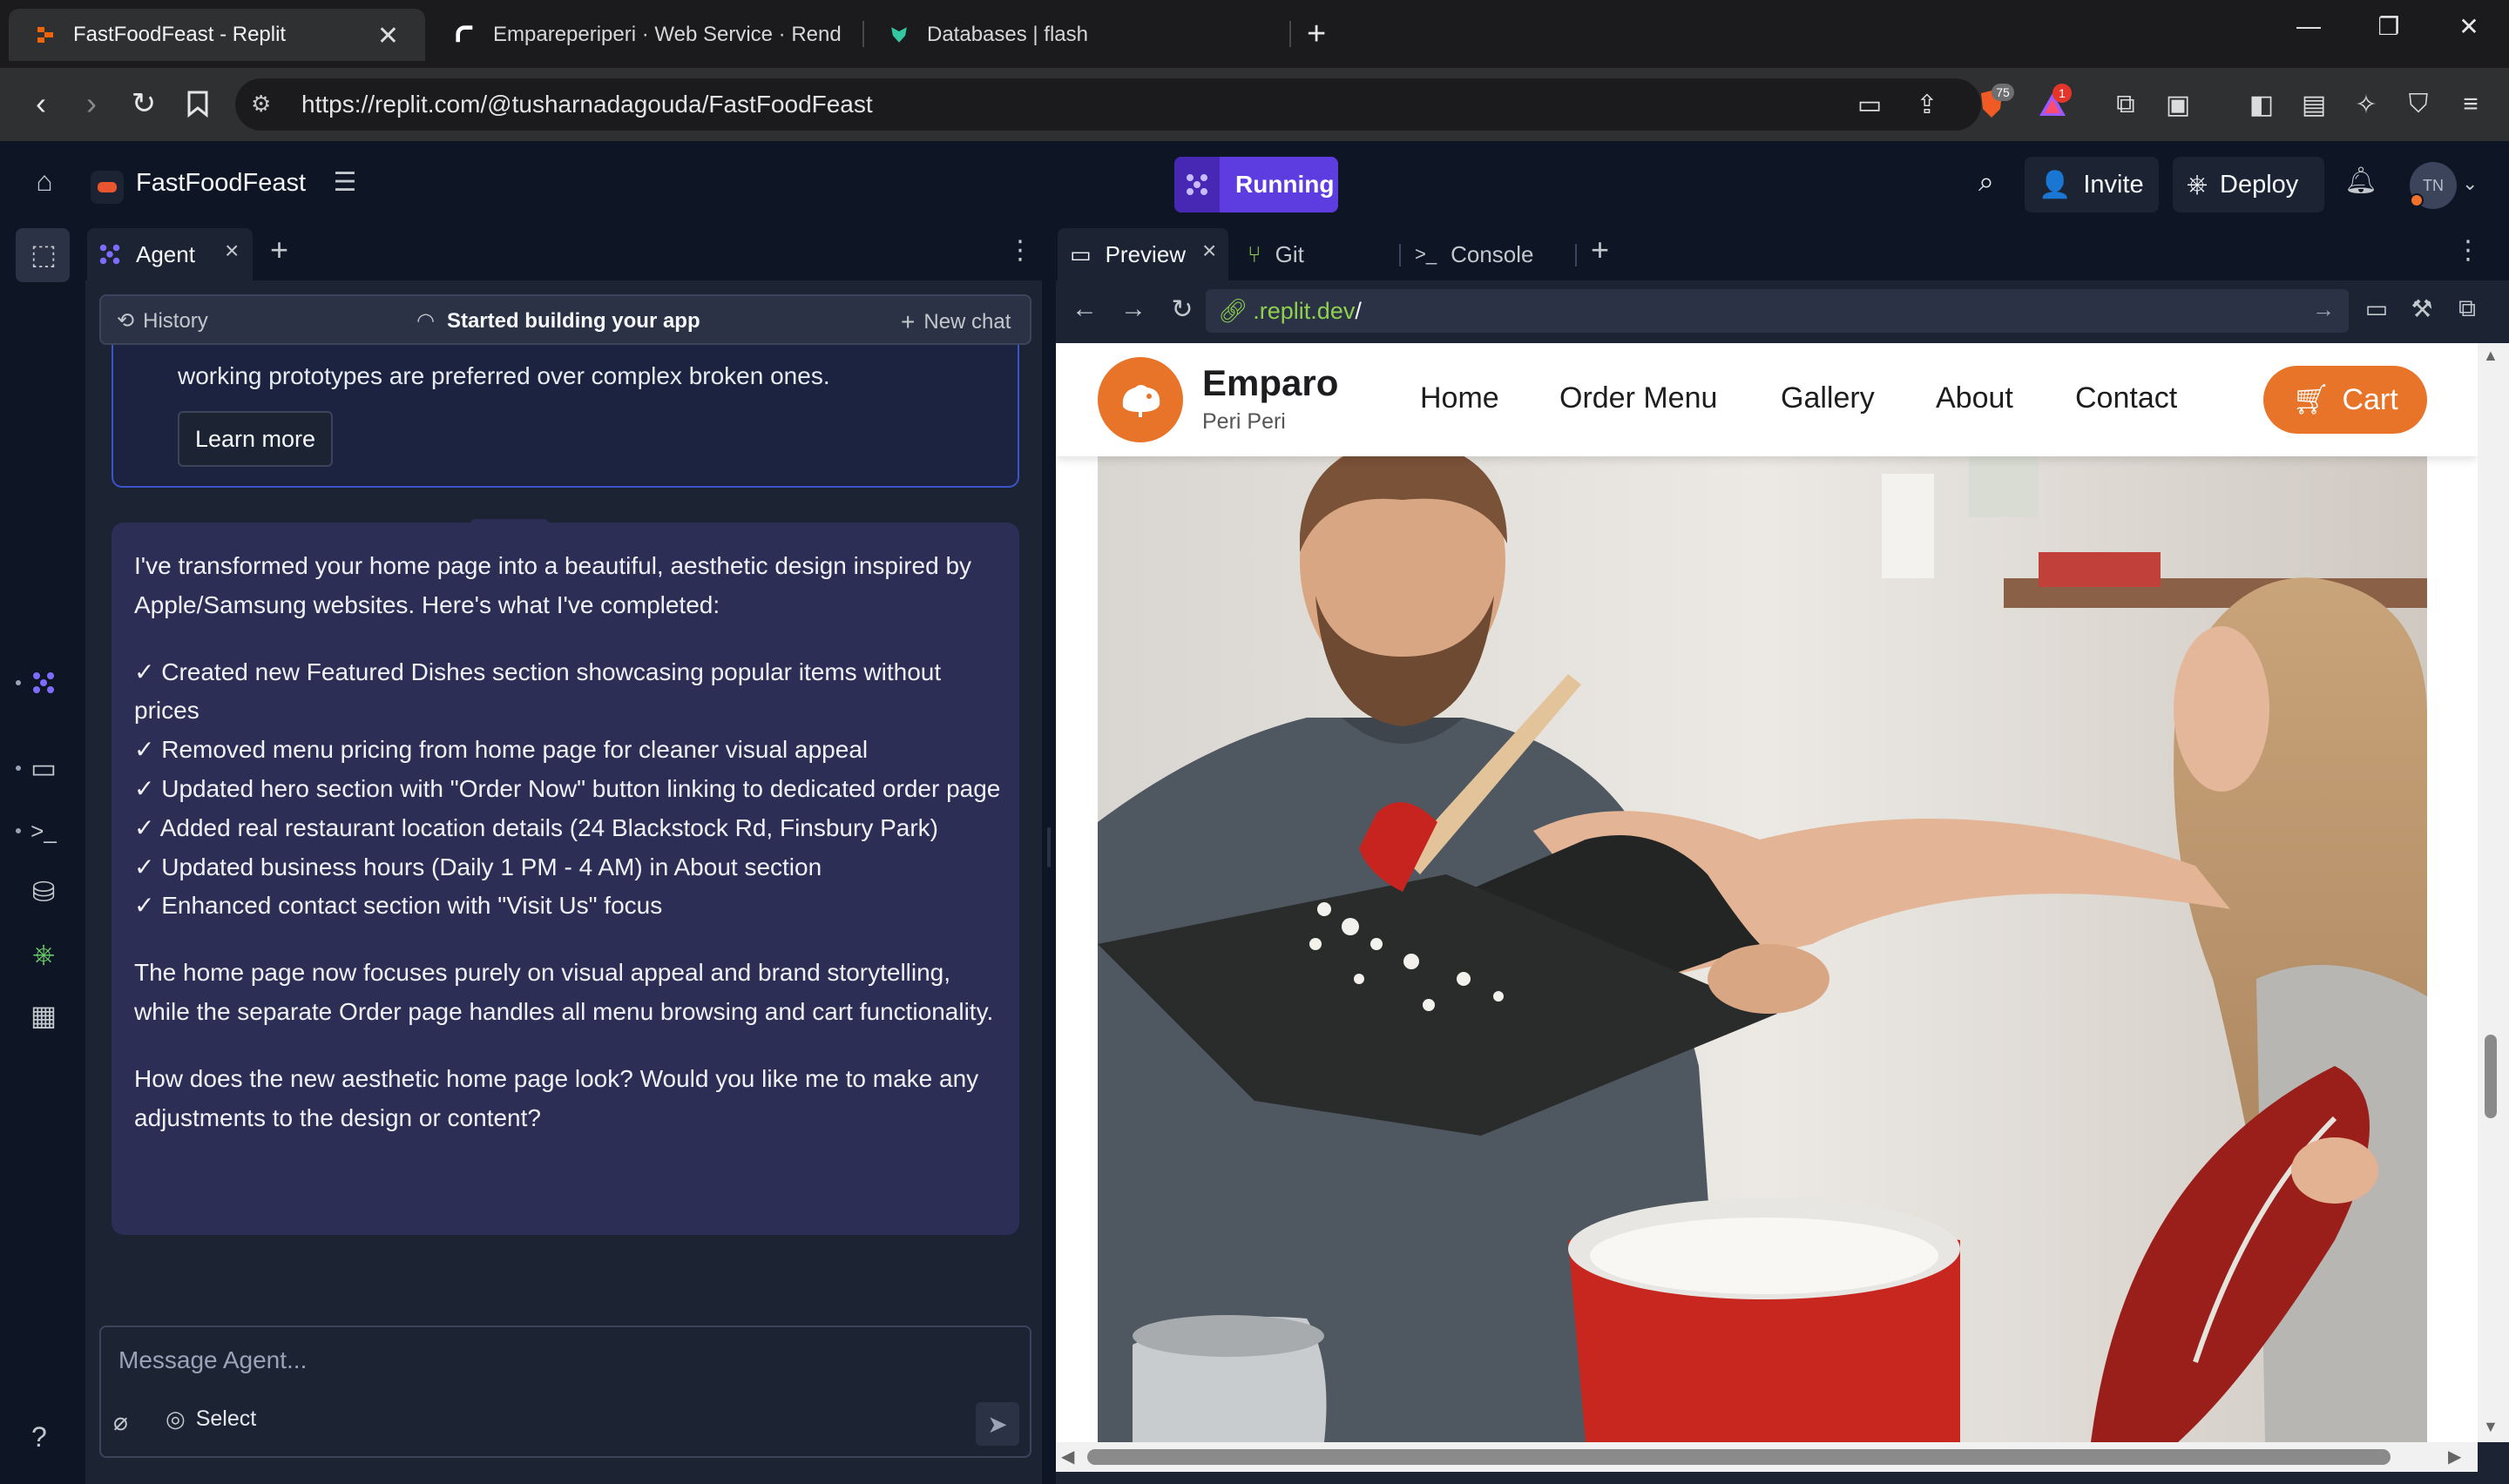 The height and width of the screenshot is (1484, 2509). I want to click on forward-icon: →, so click(1133, 310).